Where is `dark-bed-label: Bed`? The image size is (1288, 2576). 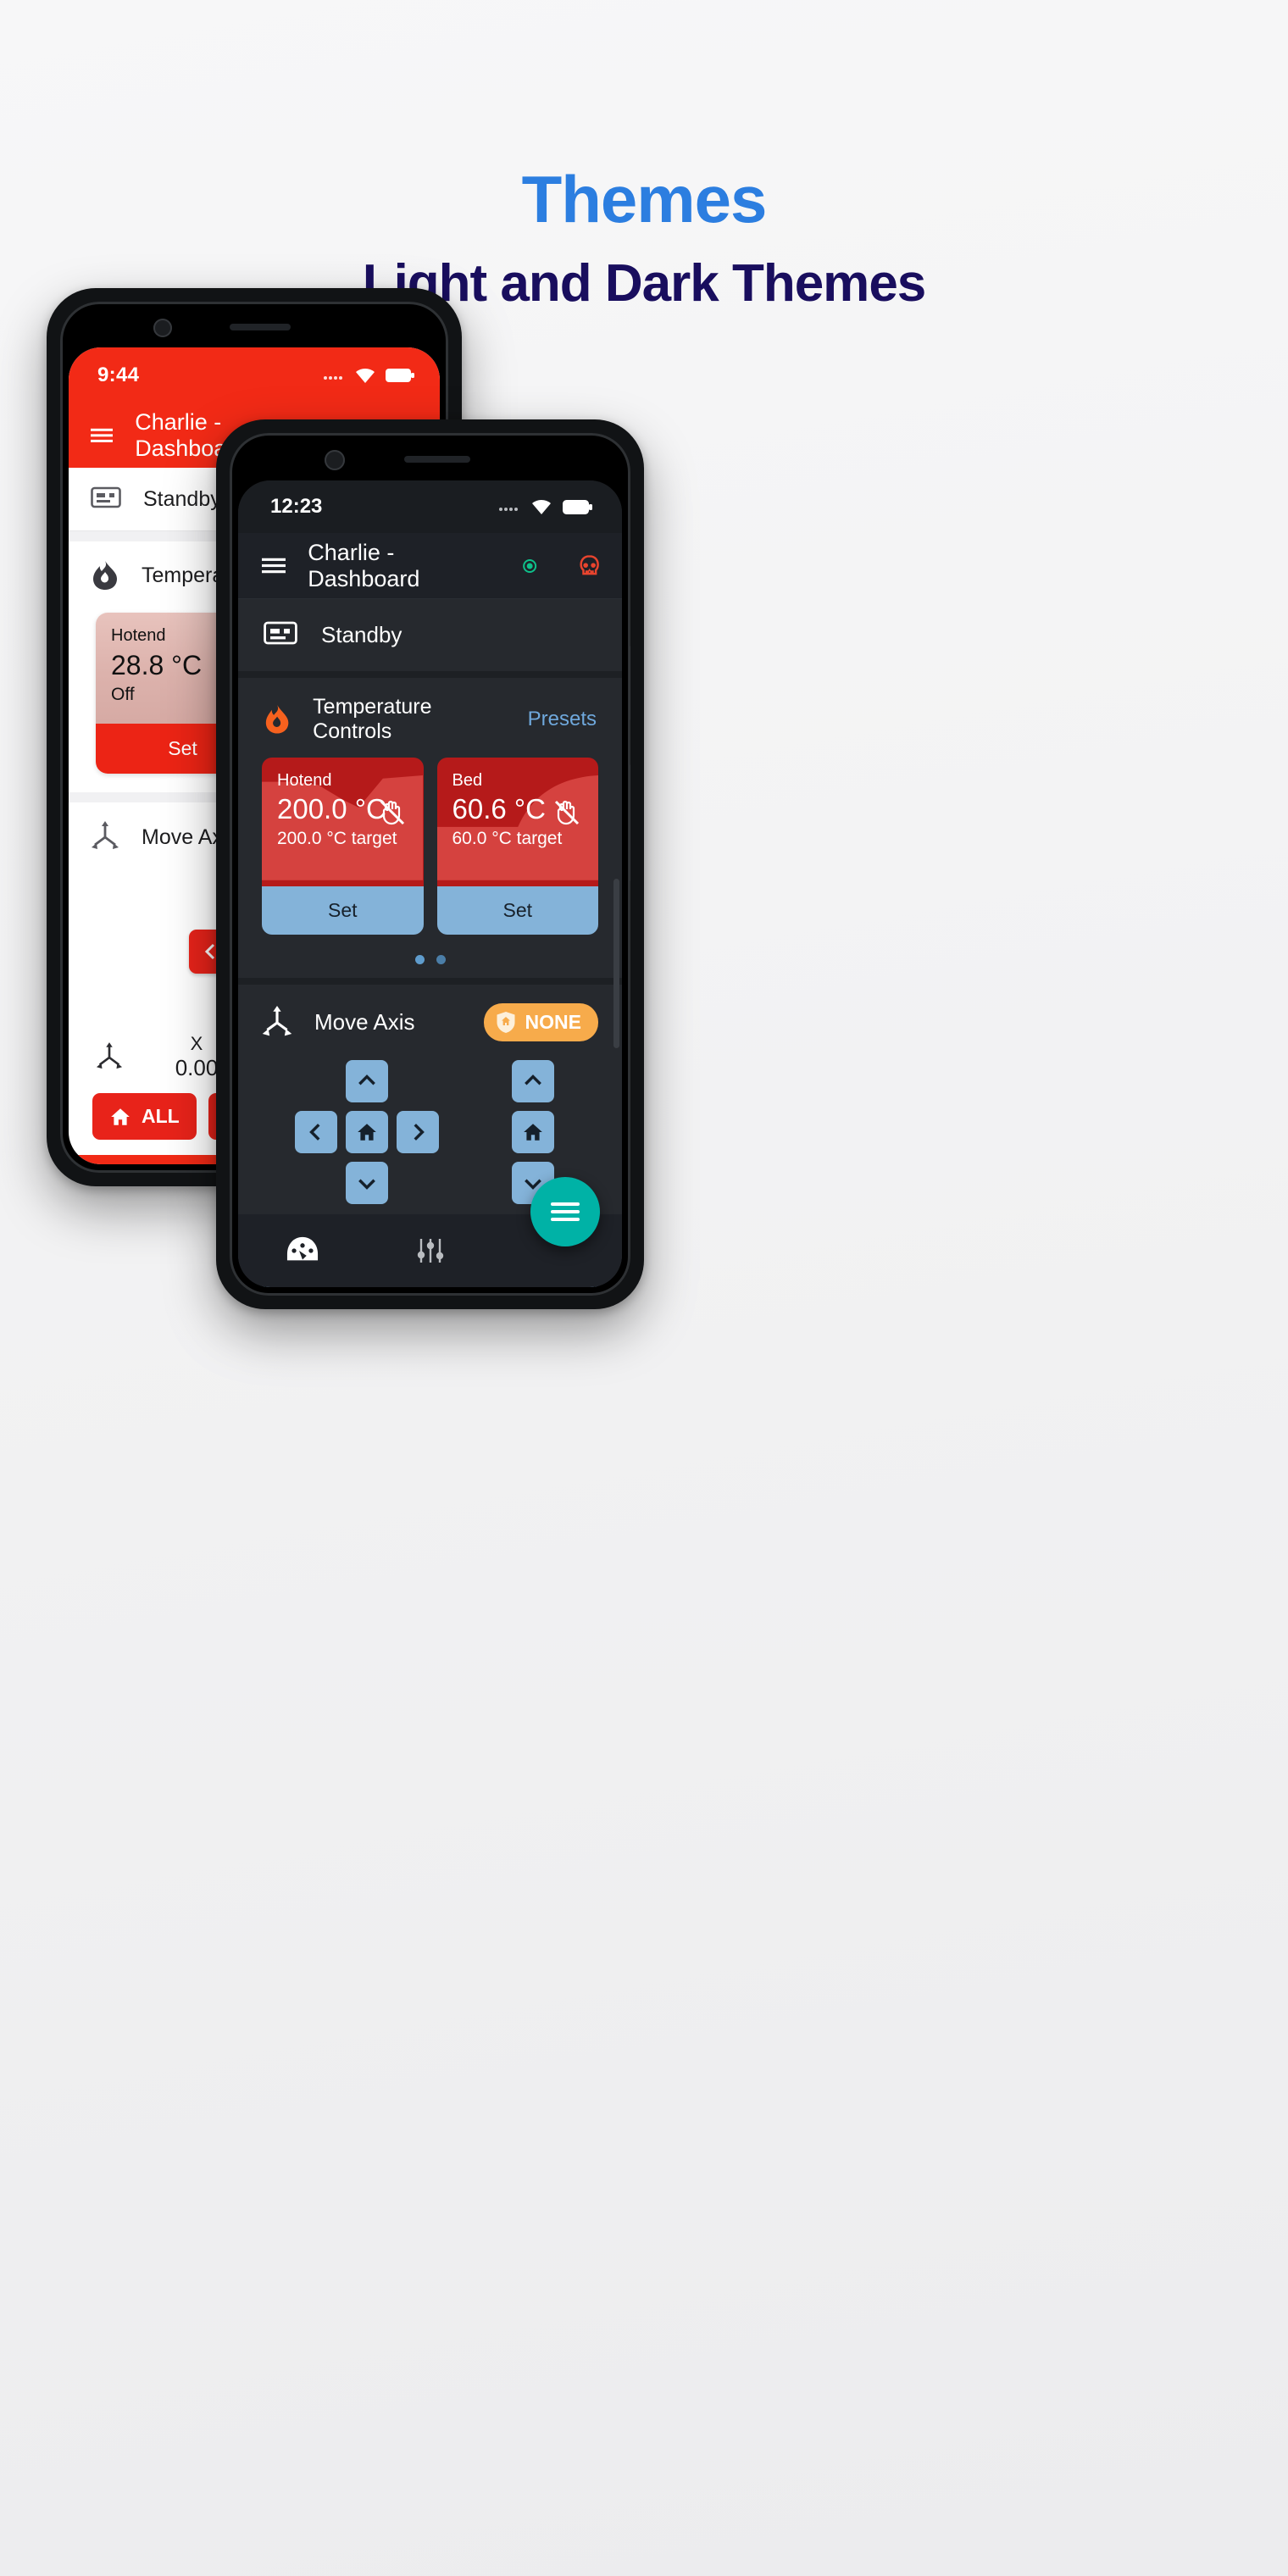 dark-bed-label: Bed is located at coordinates (467, 780).